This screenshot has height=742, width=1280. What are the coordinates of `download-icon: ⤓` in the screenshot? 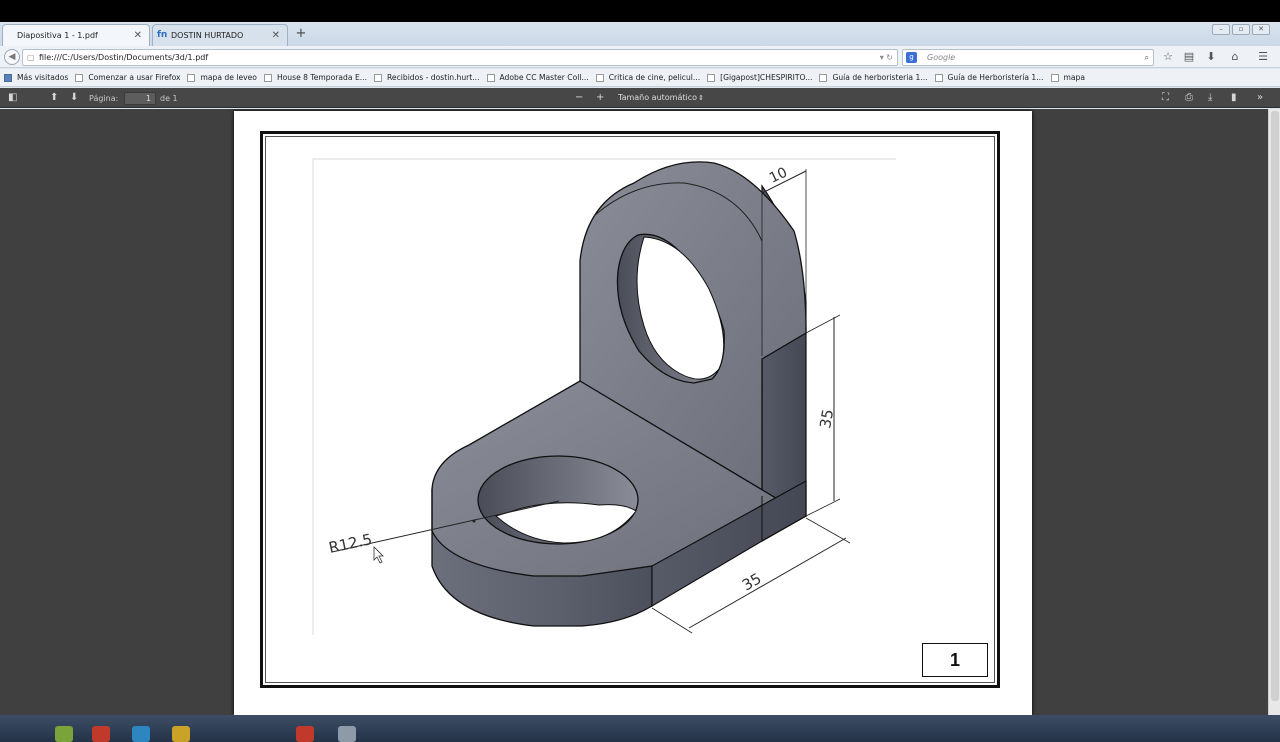 It's located at (1210, 98).